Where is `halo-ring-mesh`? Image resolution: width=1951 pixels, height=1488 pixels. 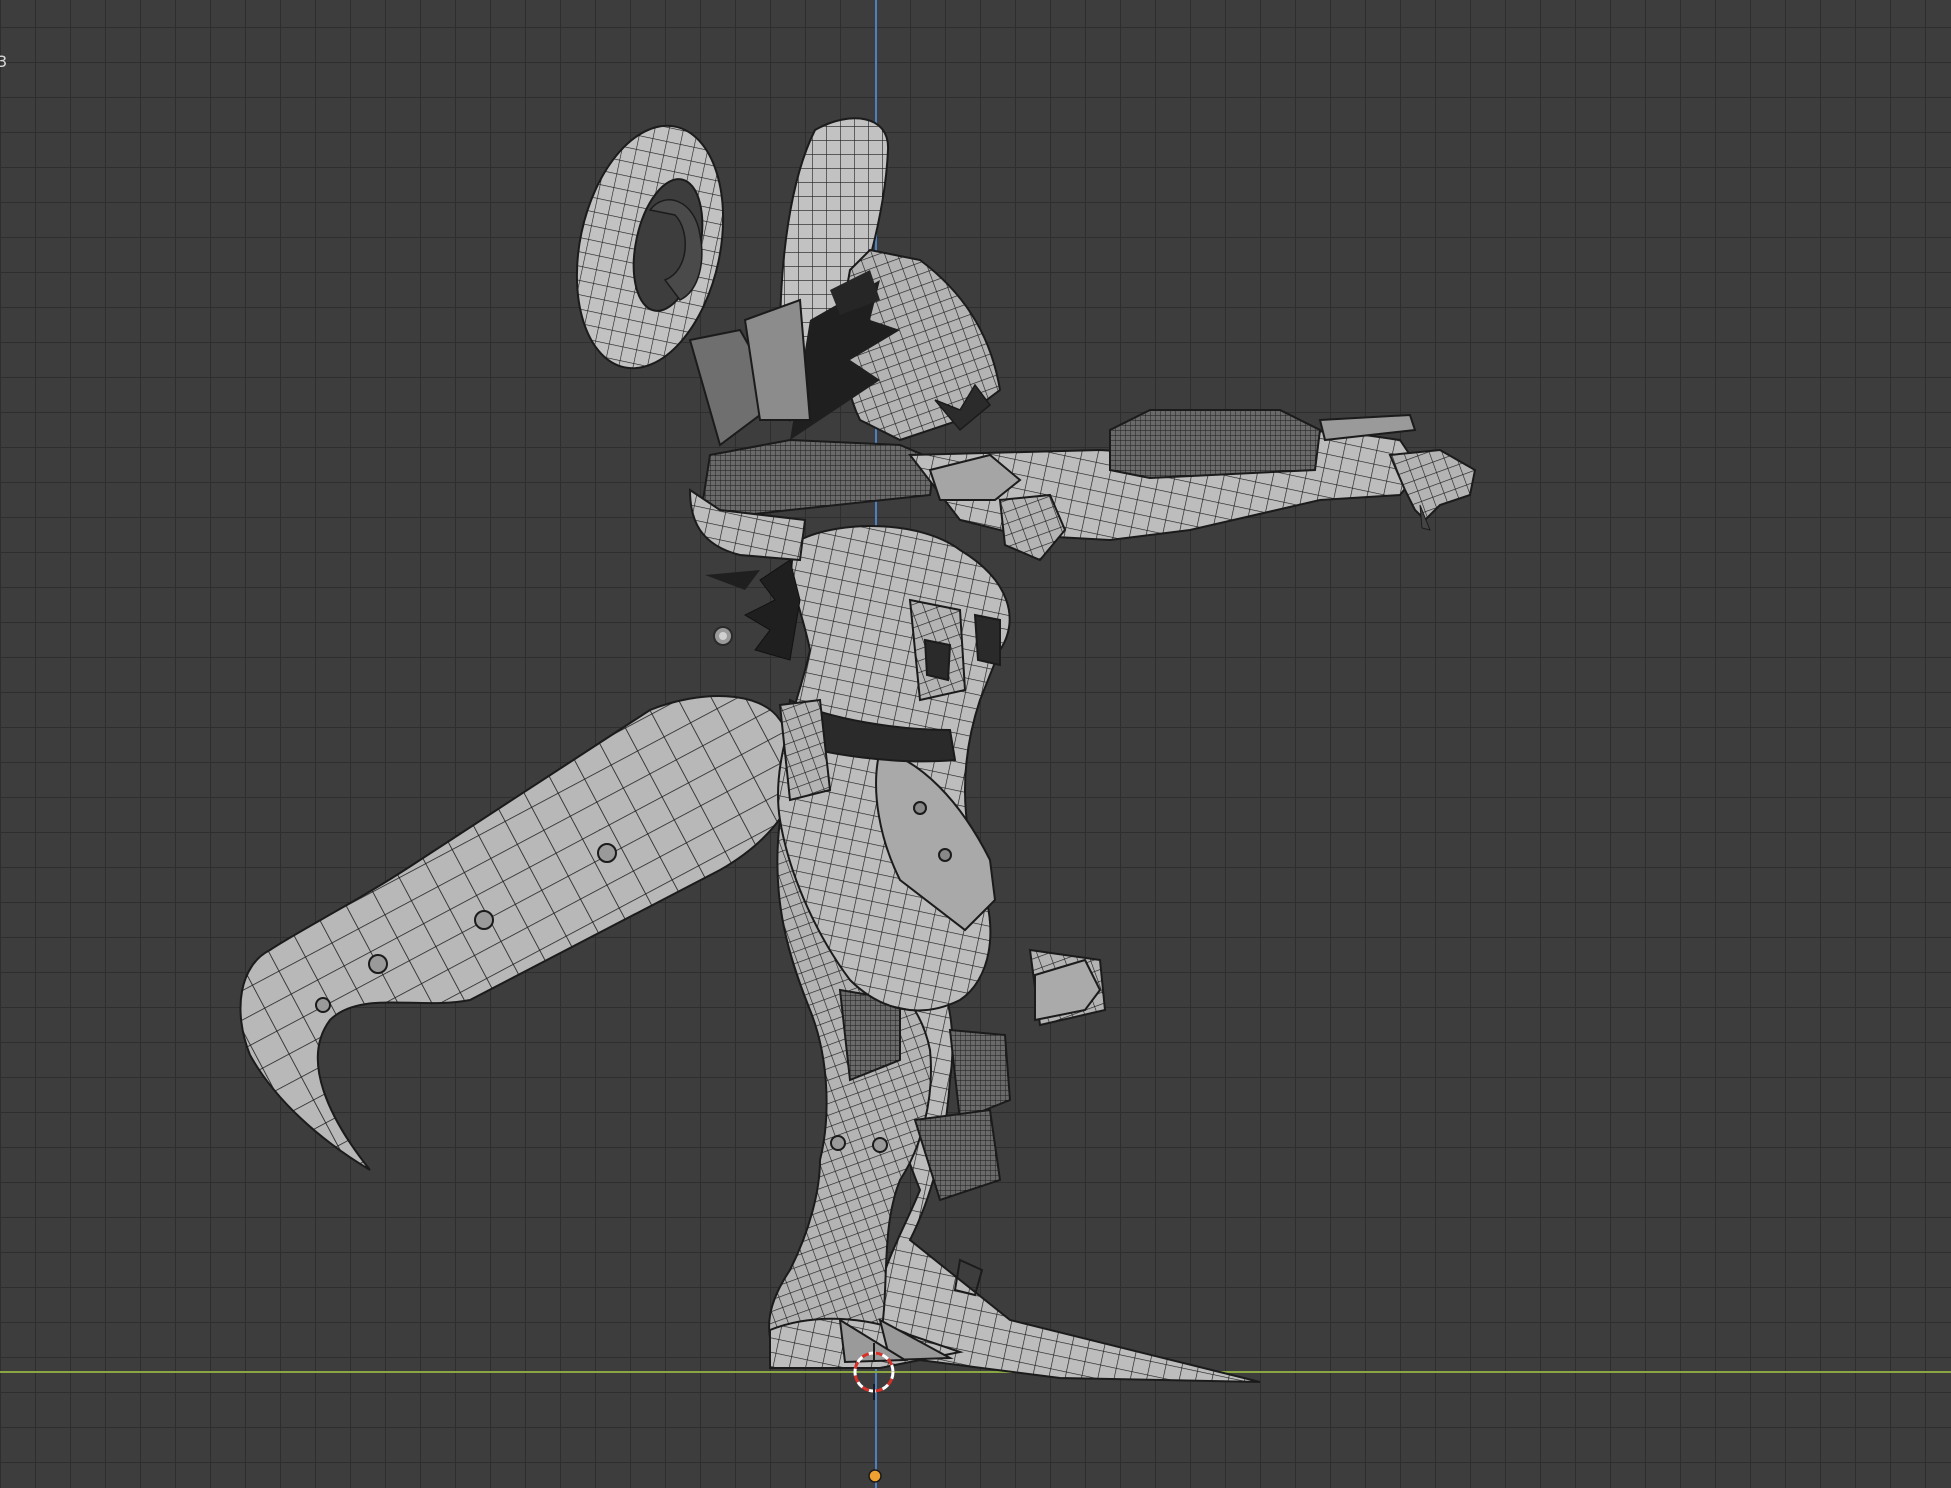 halo-ring-mesh is located at coordinates (684, 279).